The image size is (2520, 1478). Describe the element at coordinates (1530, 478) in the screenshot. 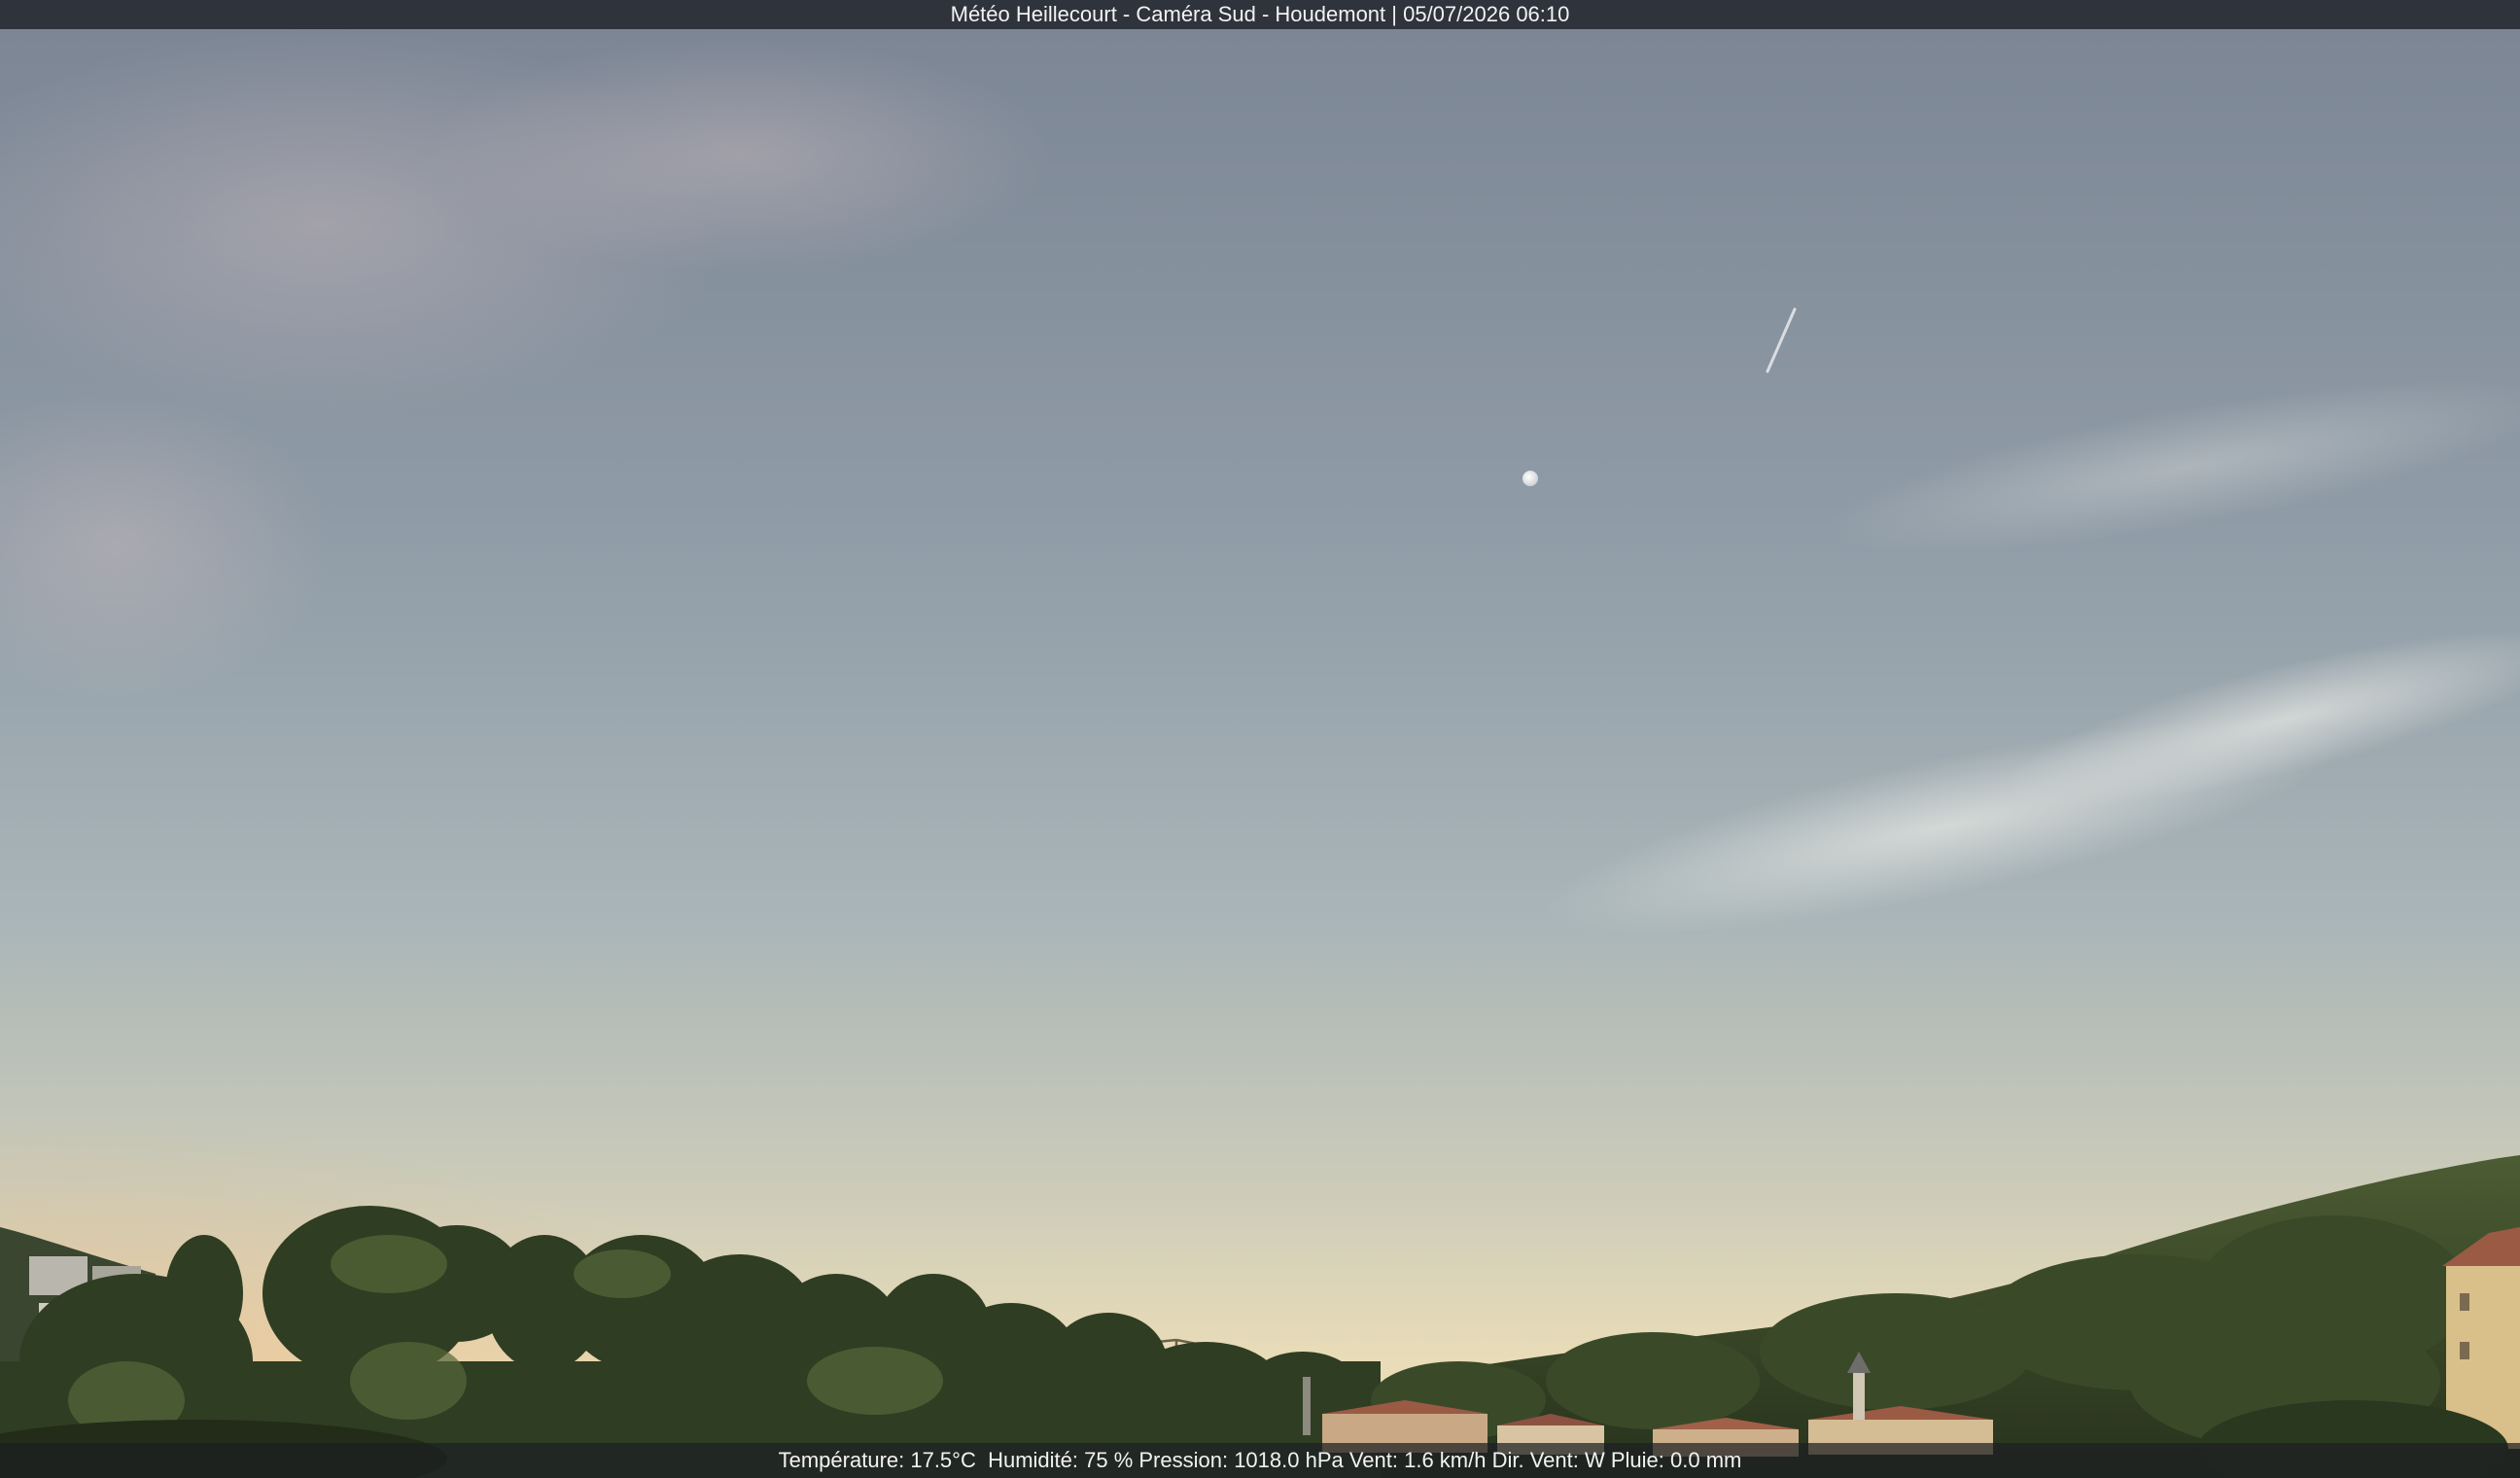

I see `moon` at that location.